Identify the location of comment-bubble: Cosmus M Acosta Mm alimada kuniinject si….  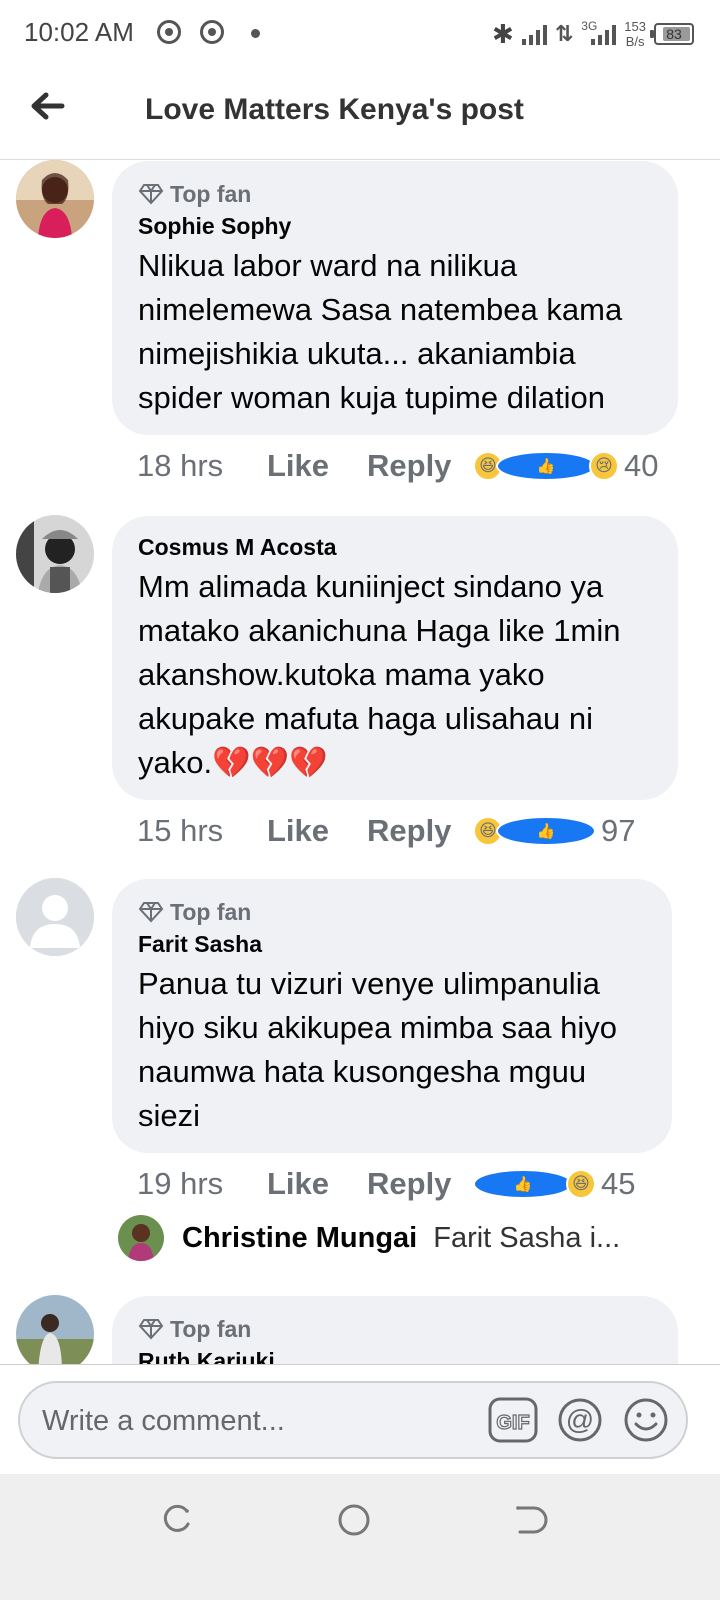
(395, 658).